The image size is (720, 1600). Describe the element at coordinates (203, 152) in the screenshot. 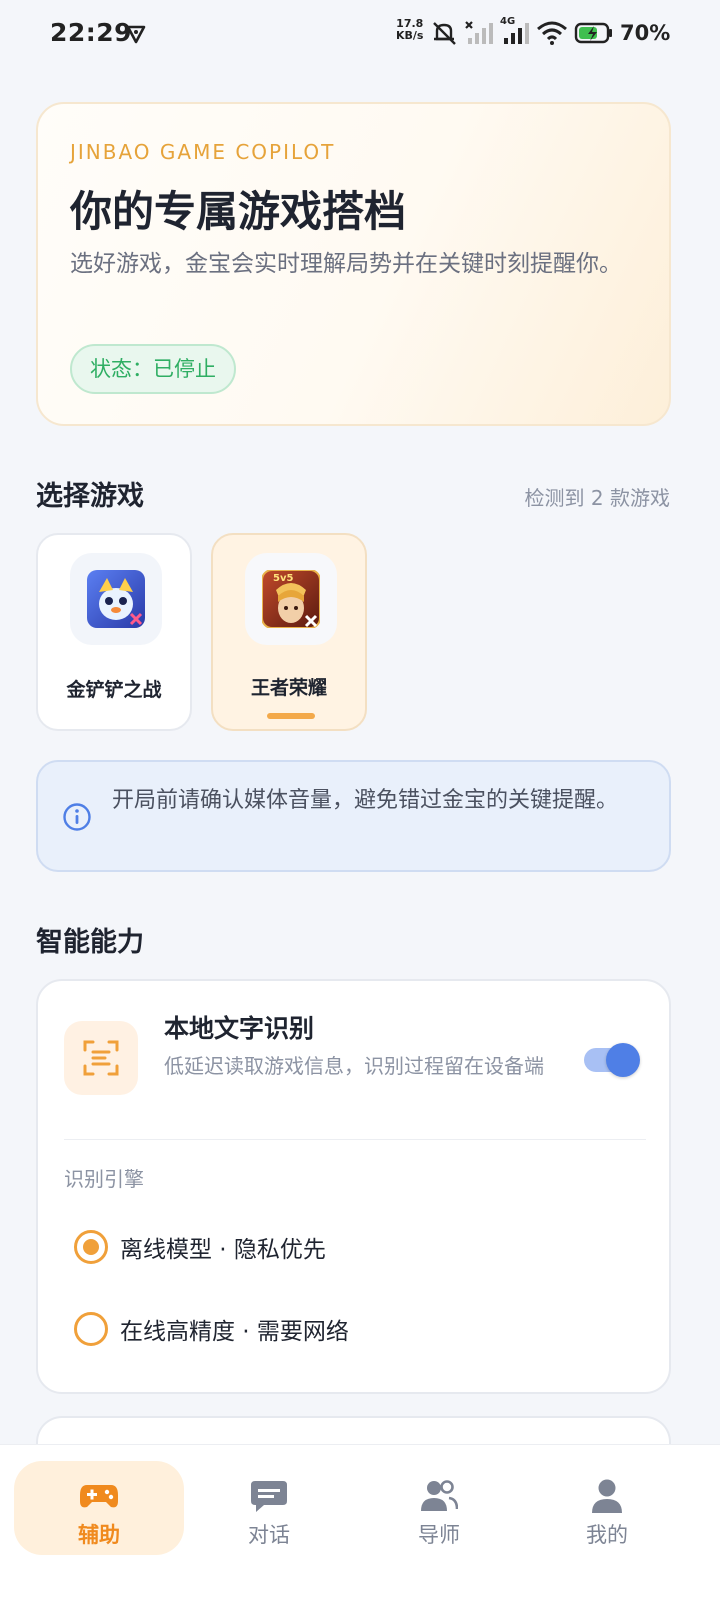

I see `hero-eyebrow: JINBAO GAME COPILOT` at that location.